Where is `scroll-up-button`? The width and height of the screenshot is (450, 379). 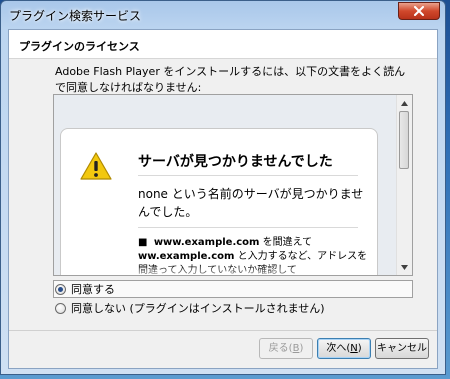
scroll-up-button is located at coordinates (404, 103).